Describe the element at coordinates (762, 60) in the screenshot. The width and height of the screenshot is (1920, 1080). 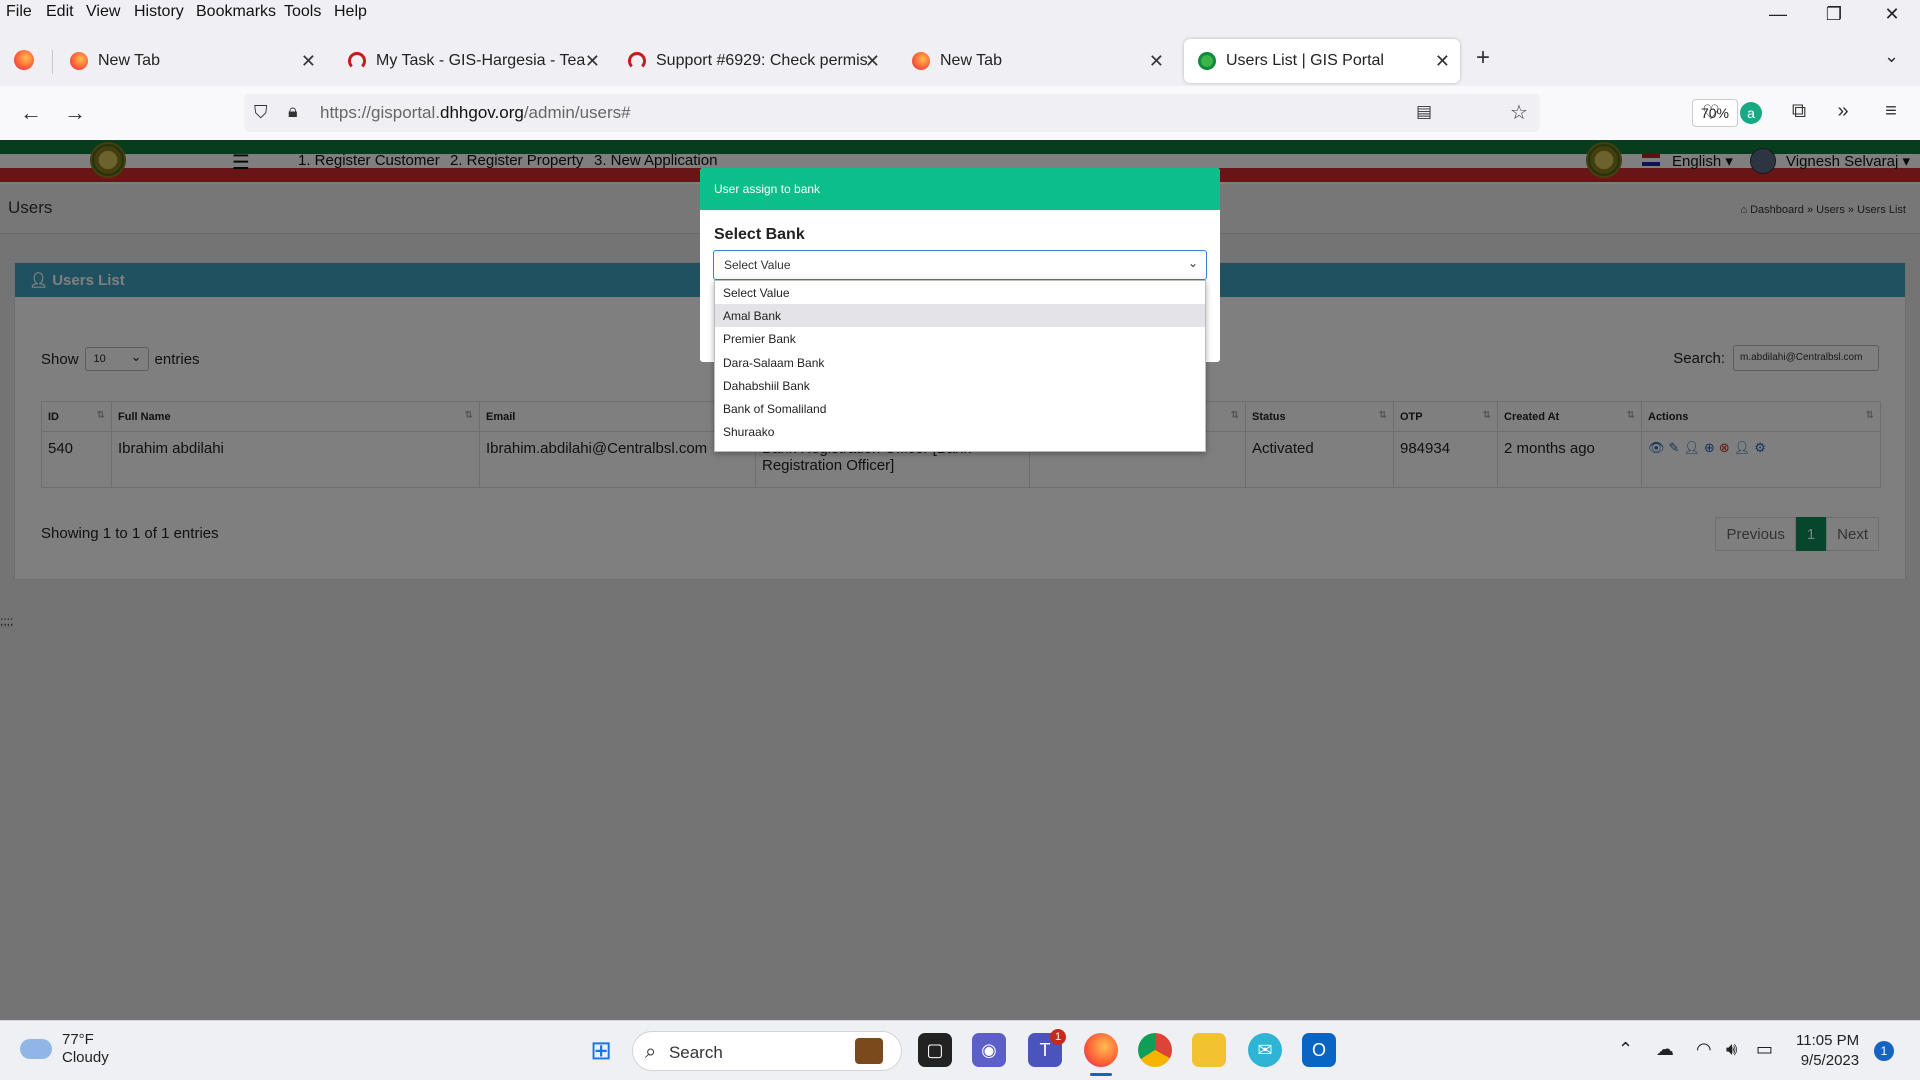
I see `tab-label: Support #6929: Check permissio` at that location.